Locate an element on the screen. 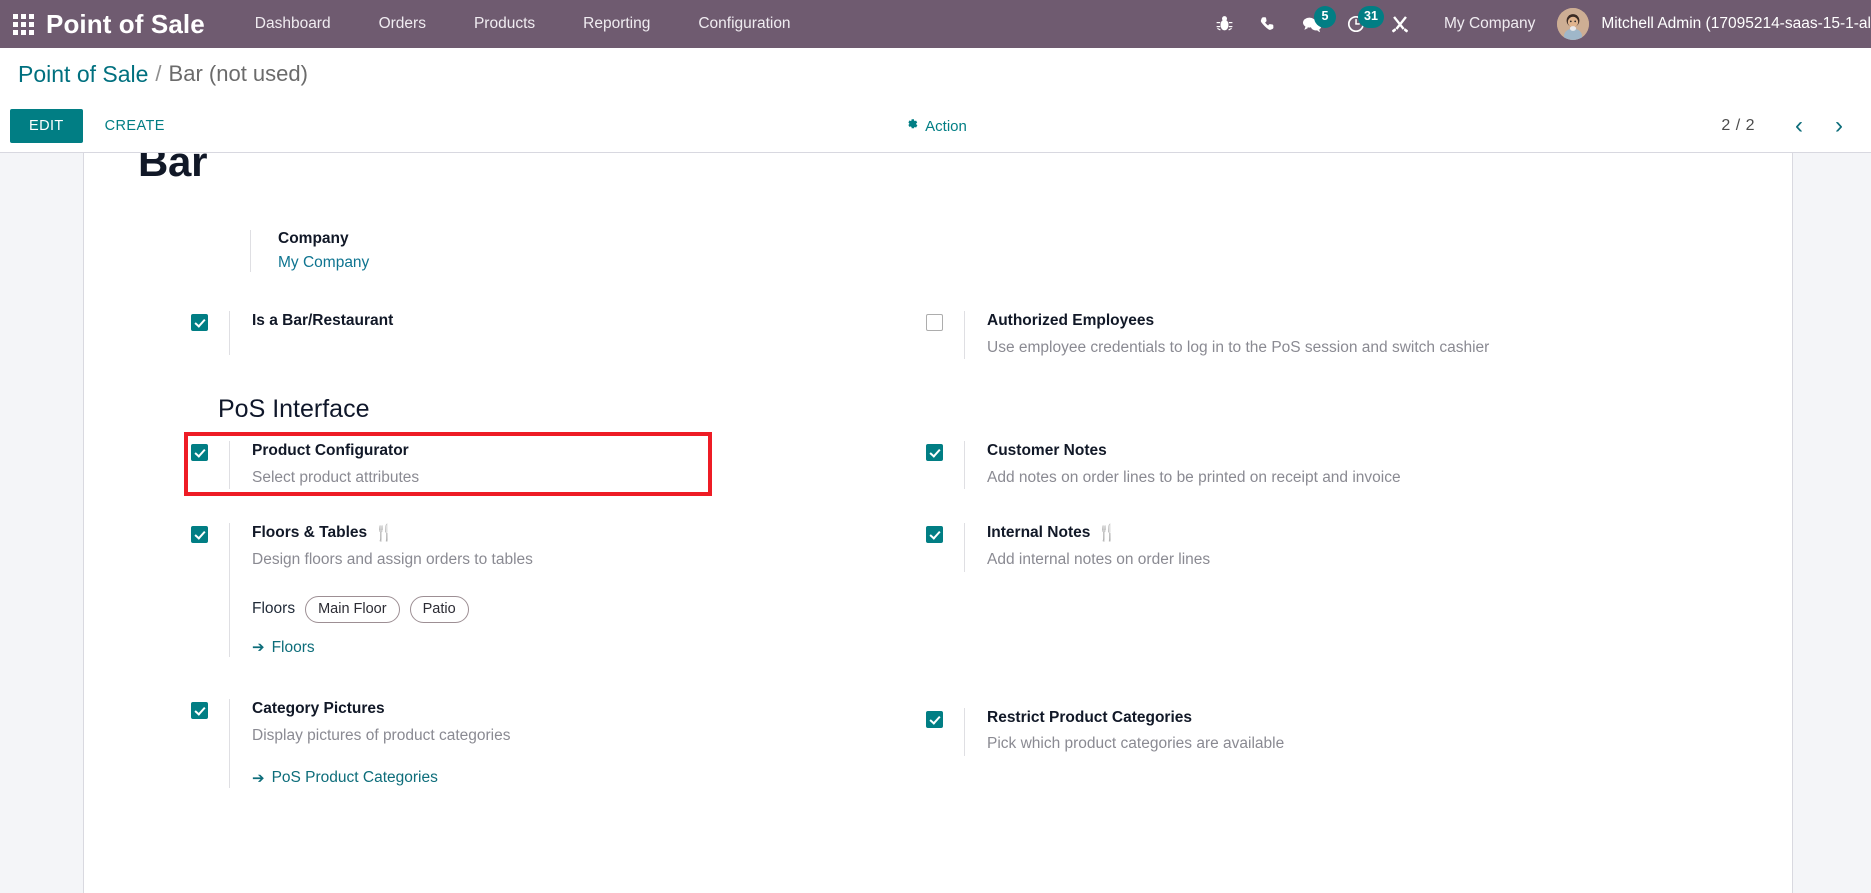  pos-product-categories-link-label: PoS Product Categories is located at coordinates (354, 778).